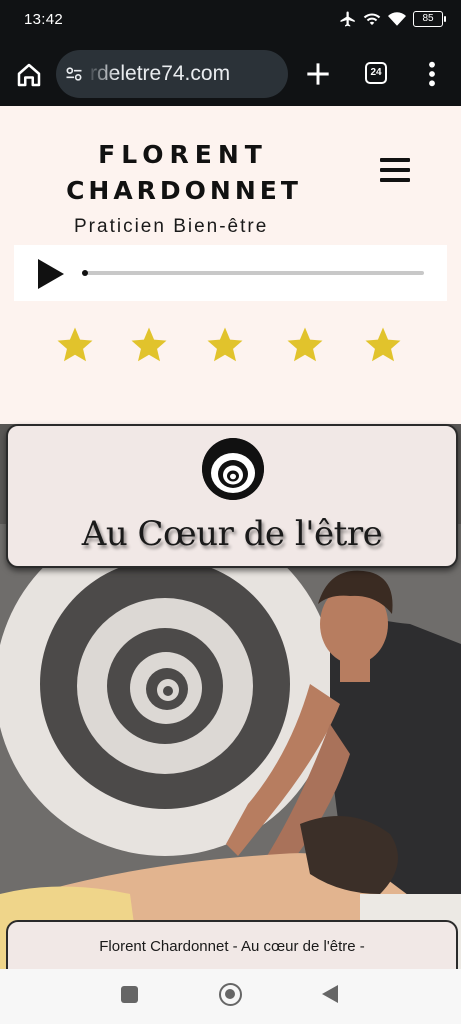  Describe the element at coordinates (330, 994) in the screenshot. I see `back-icon` at that location.